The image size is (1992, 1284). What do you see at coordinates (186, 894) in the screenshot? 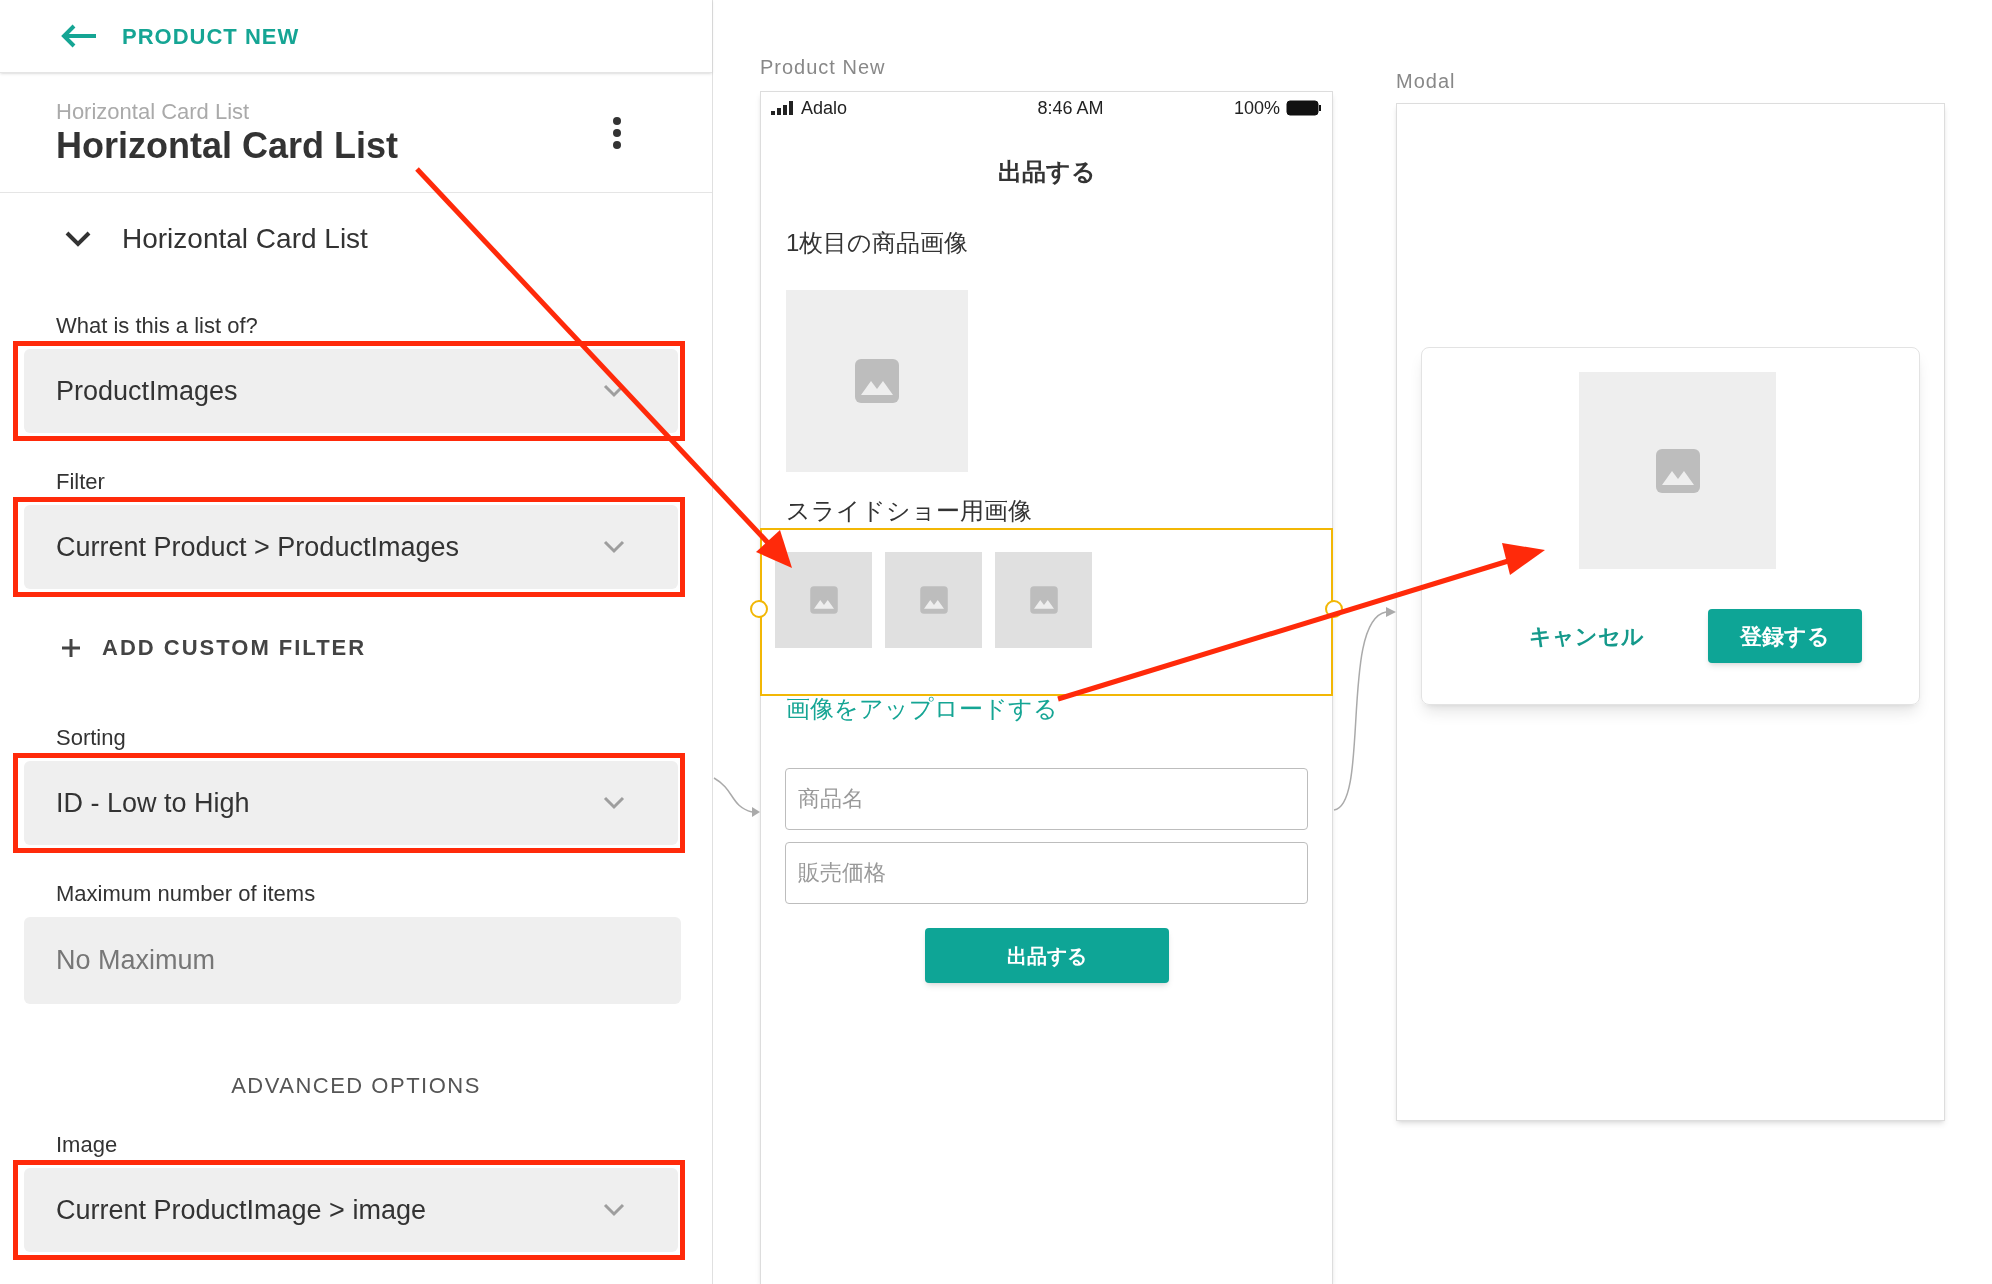
I see `field-label: Maximum number of items` at bounding box center [186, 894].